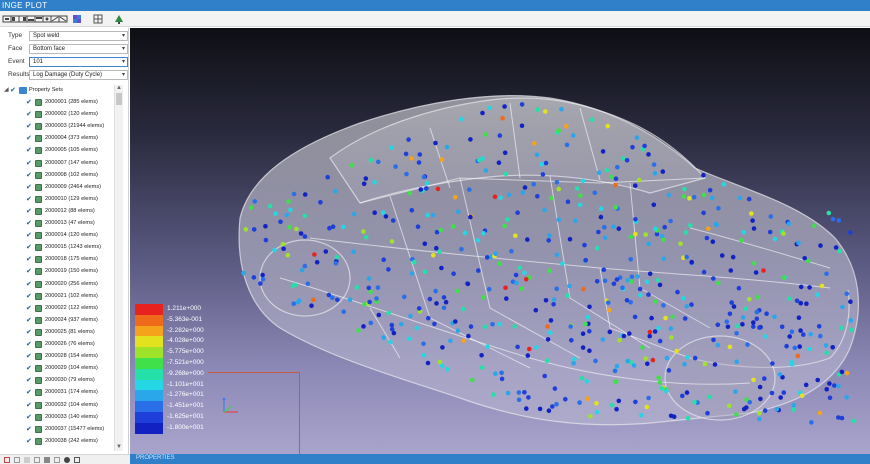 This screenshot has height=464, width=870. Describe the element at coordinates (78, 62) in the screenshot. I see `event-select: 101 ▾` at that location.